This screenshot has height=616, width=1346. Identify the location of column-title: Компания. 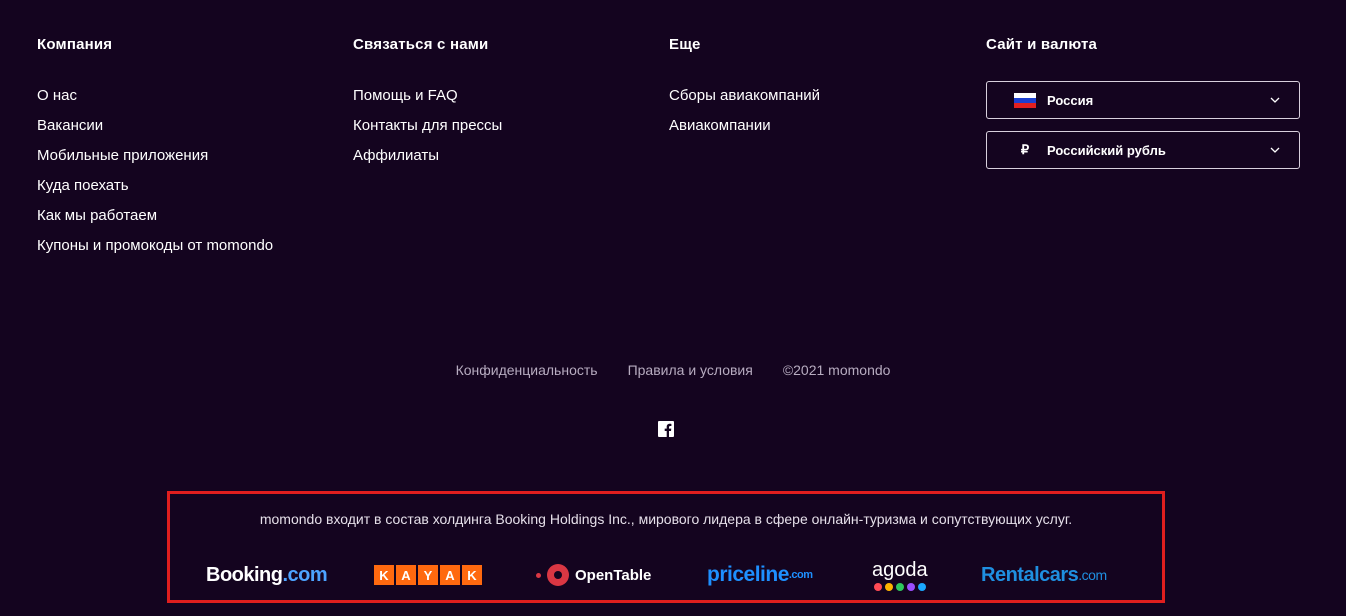
(75, 44).